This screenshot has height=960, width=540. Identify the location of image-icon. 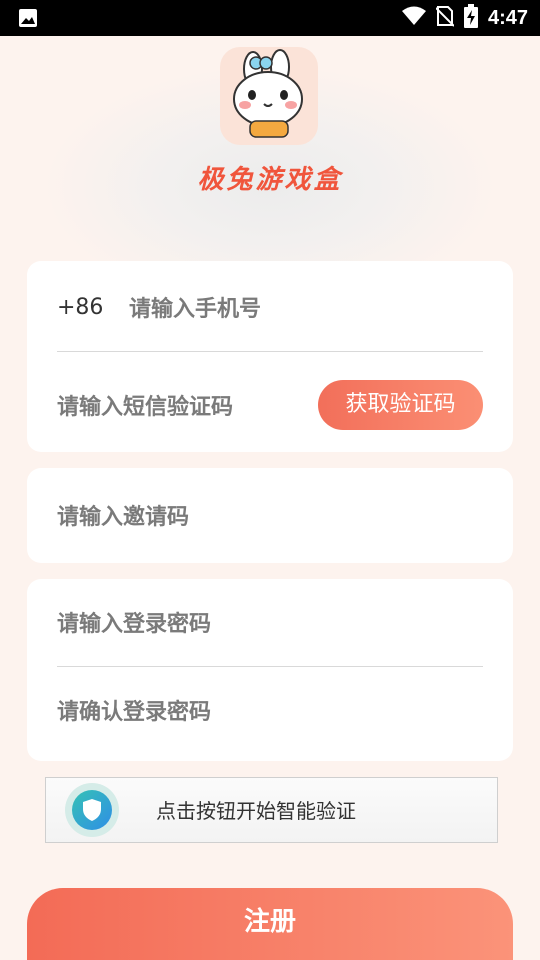
(28, 20).